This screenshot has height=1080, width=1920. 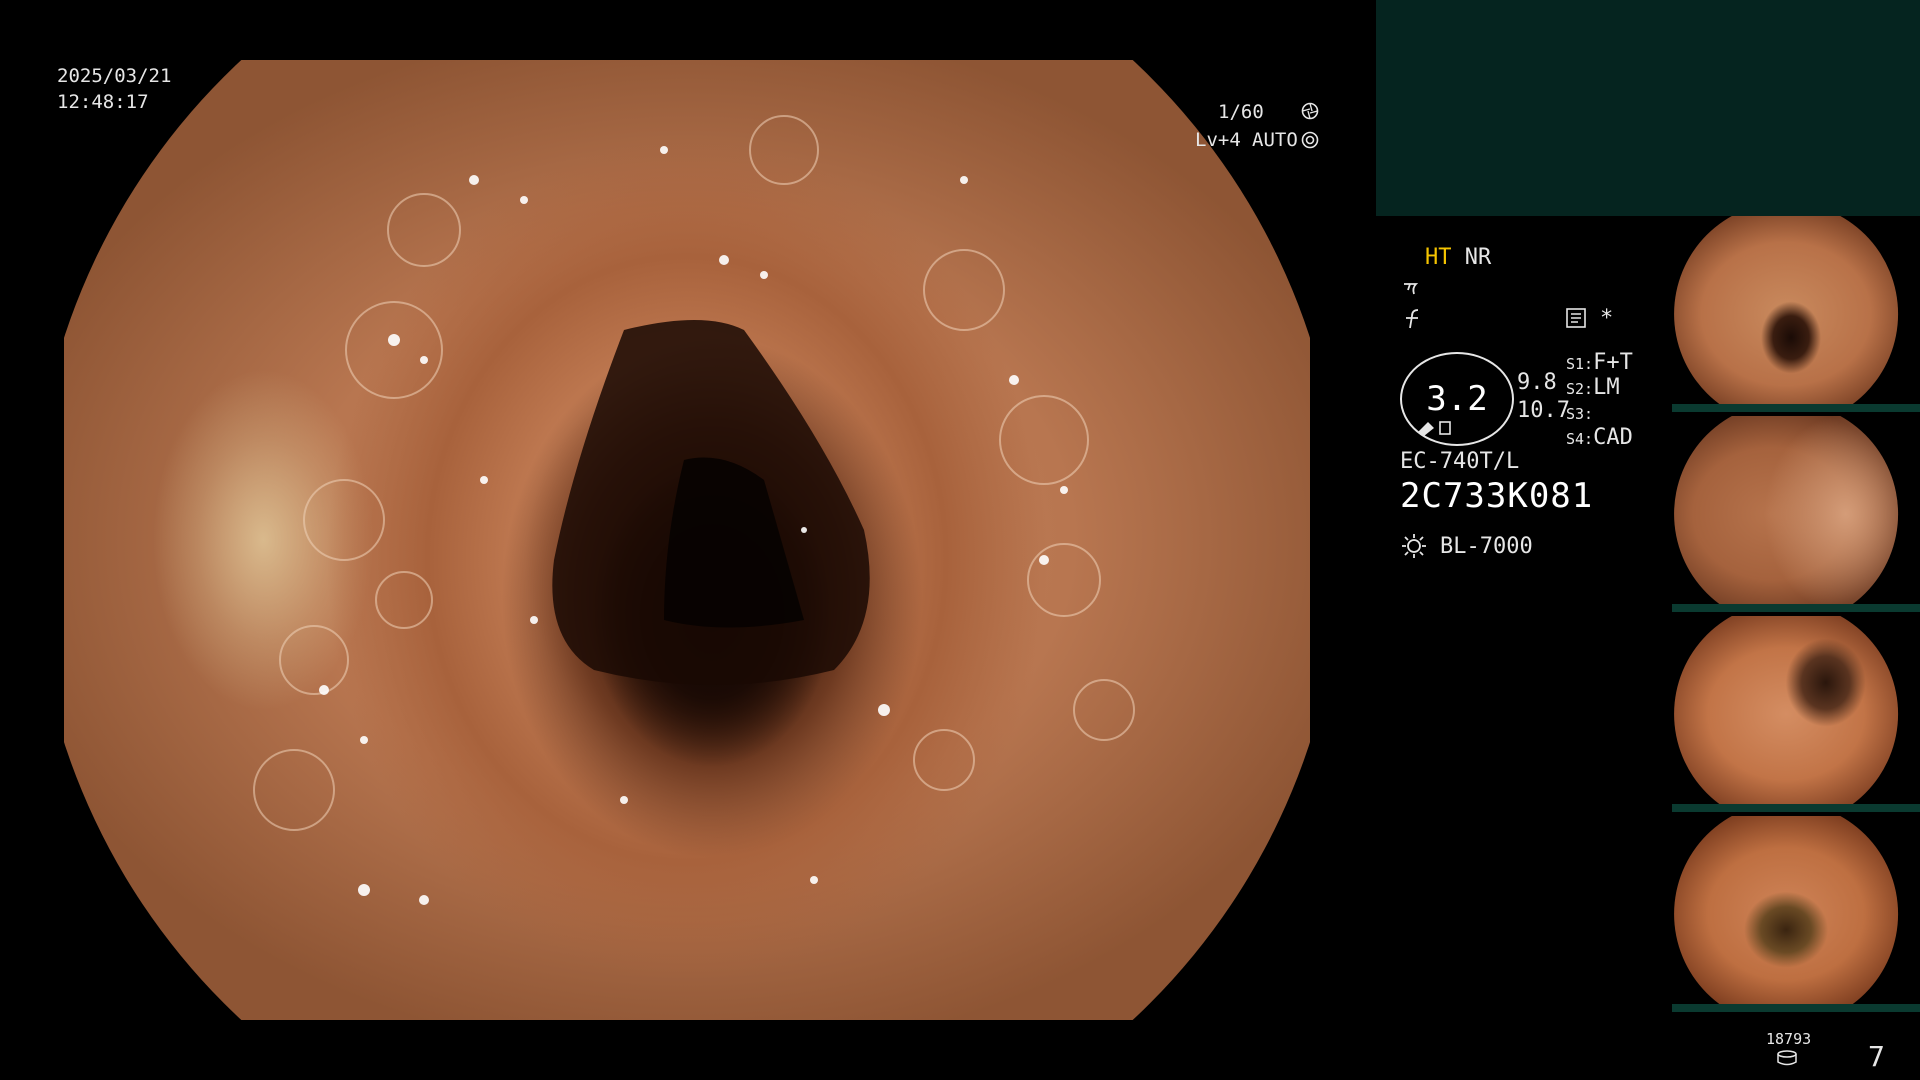 What do you see at coordinates (1796, 408) in the screenshot?
I see `thumbnail-1-bar` at bounding box center [1796, 408].